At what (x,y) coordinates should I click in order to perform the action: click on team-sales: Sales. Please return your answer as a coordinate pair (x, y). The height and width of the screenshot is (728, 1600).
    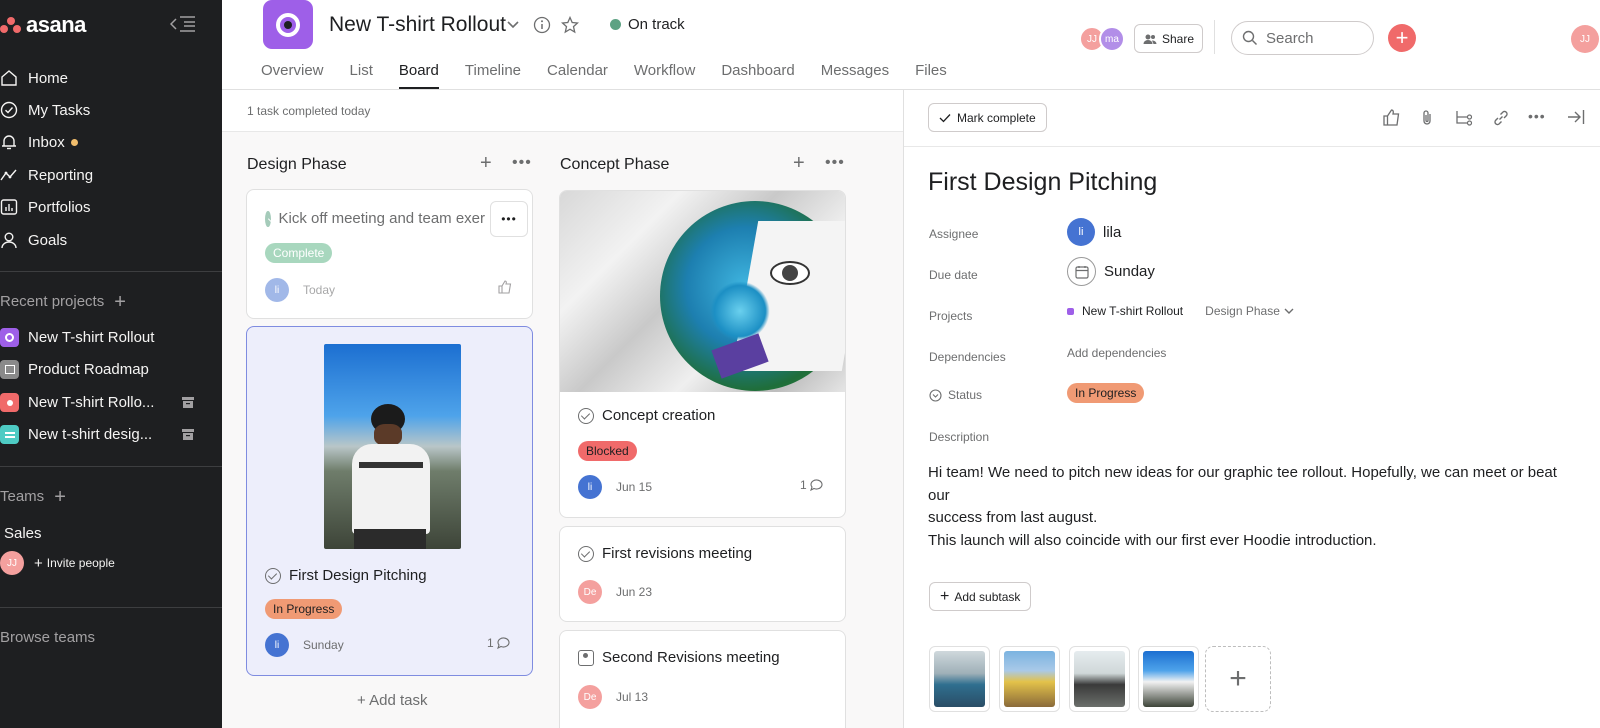
    Looking at the image, I should click on (23, 533).